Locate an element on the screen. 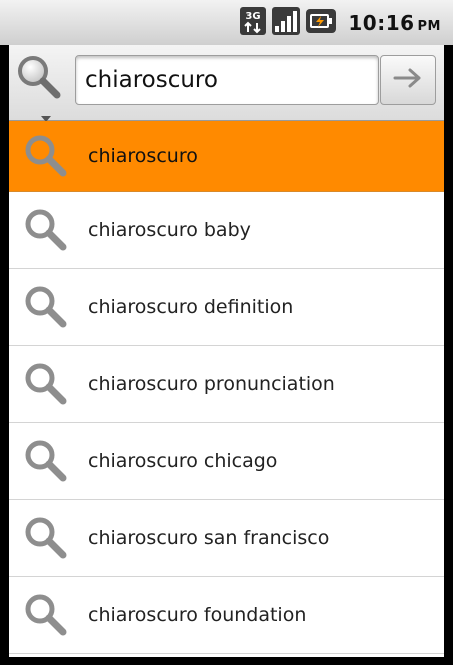  suggestion-item: chiaroscuro chicago is located at coordinates (226, 461).